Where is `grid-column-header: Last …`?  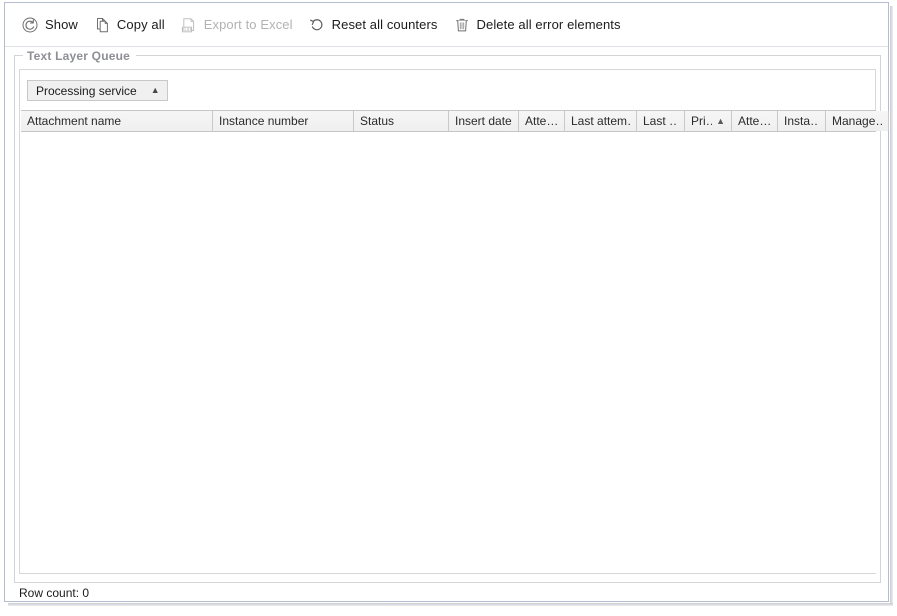 grid-column-header: Last … is located at coordinates (661, 121).